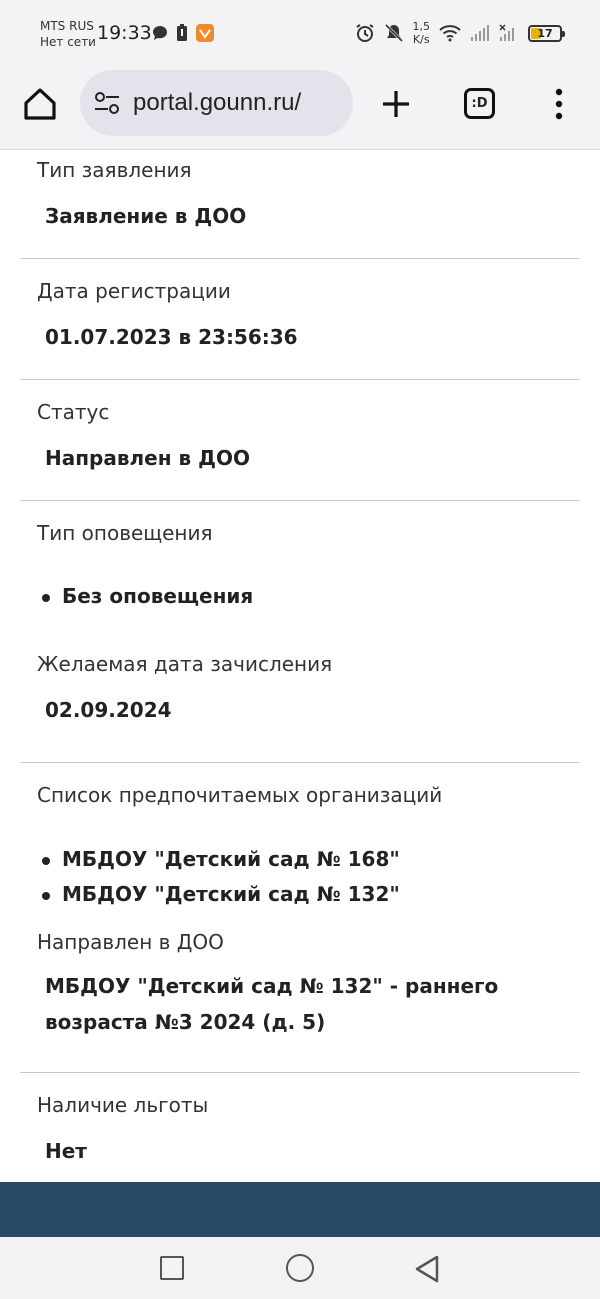 The height and width of the screenshot is (1299, 600). What do you see at coordinates (205, 33) in the screenshot?
I see `app-notification-icon` at bounding box center [205, 33].